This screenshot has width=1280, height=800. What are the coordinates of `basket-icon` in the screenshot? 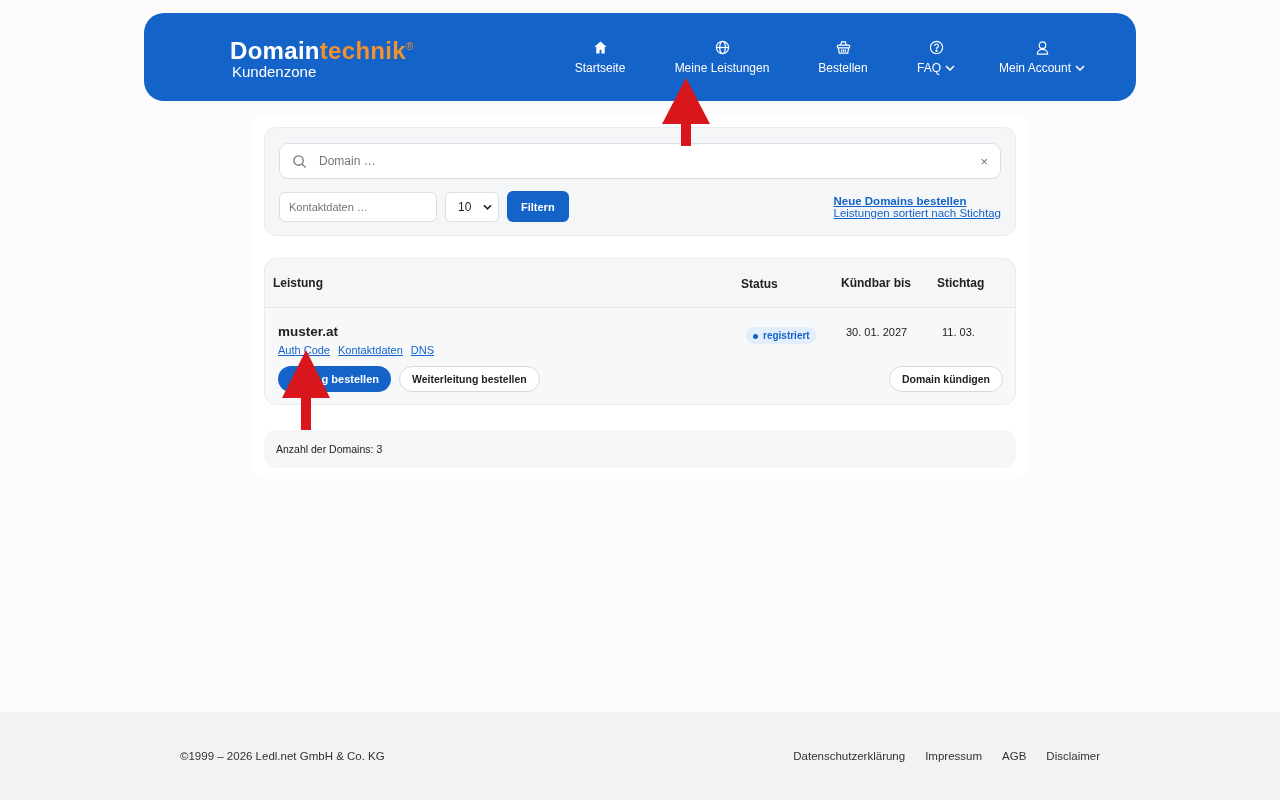 It's located at (843, 47).